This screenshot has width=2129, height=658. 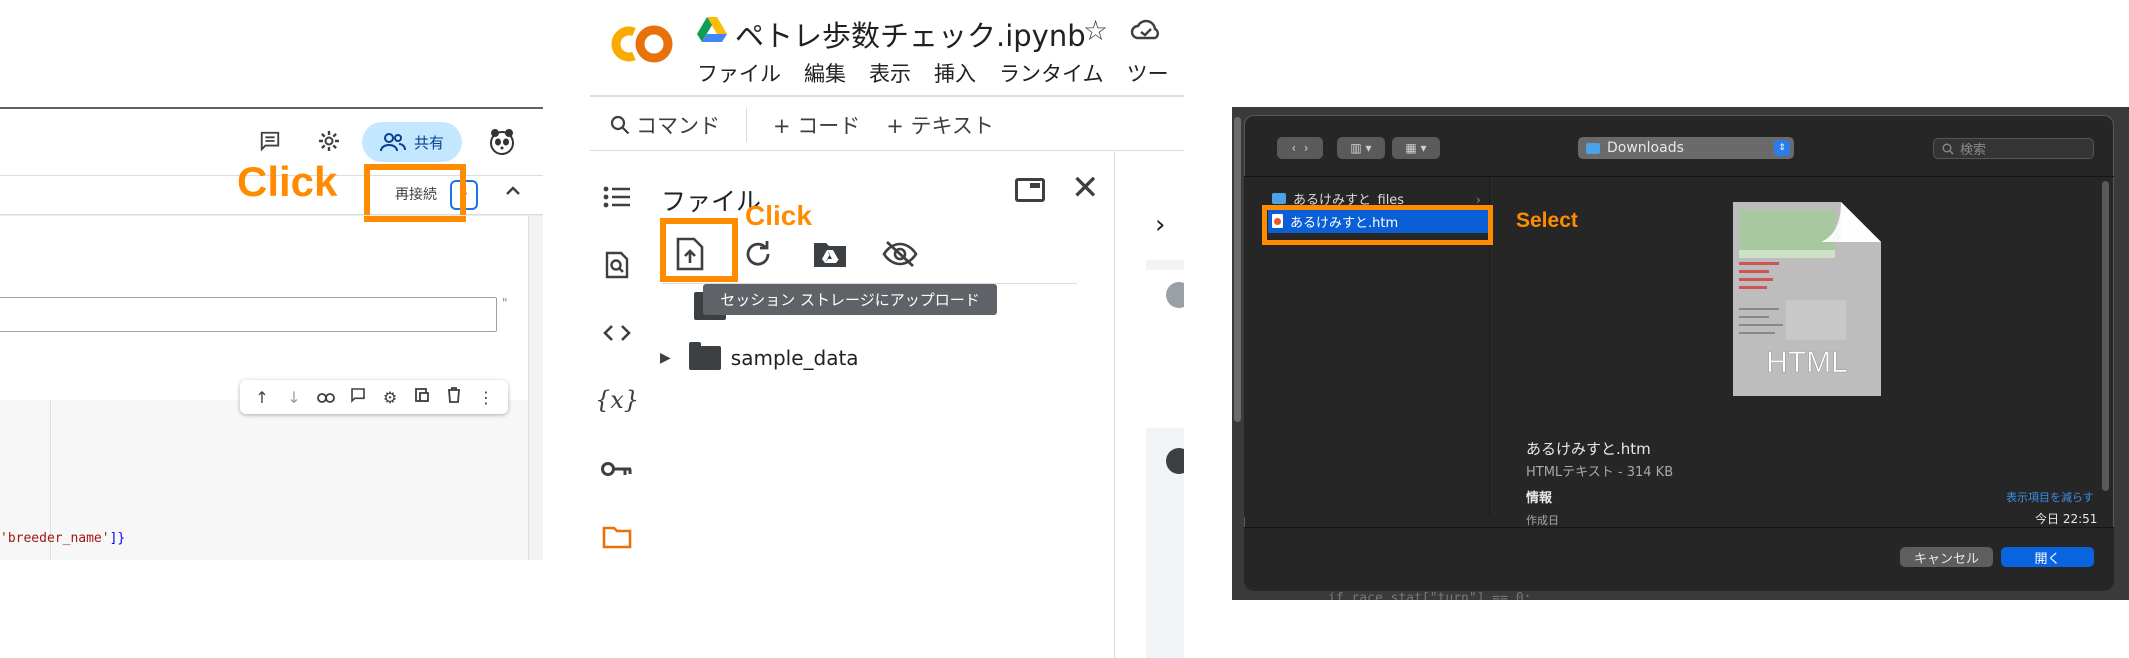 What do you see at coordinates (758, 254) in the screenshot?
I see `refresh-icon` at bounding box center [758, 254].